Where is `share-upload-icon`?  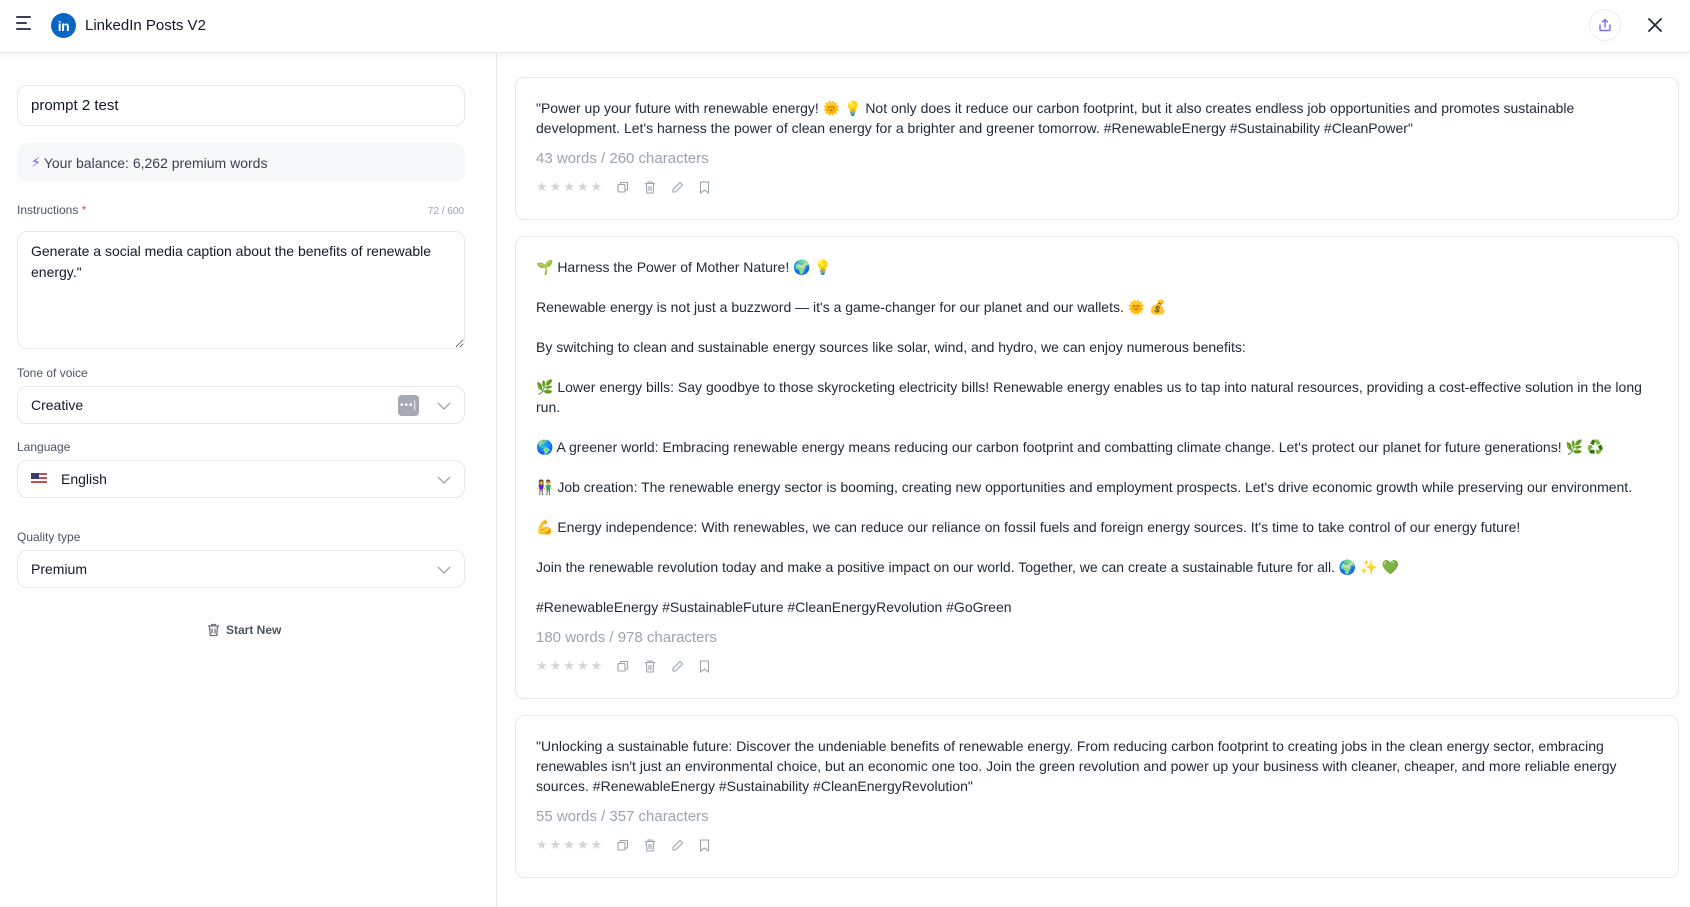 share-upload-icon is located at coordinates (1605, 25).